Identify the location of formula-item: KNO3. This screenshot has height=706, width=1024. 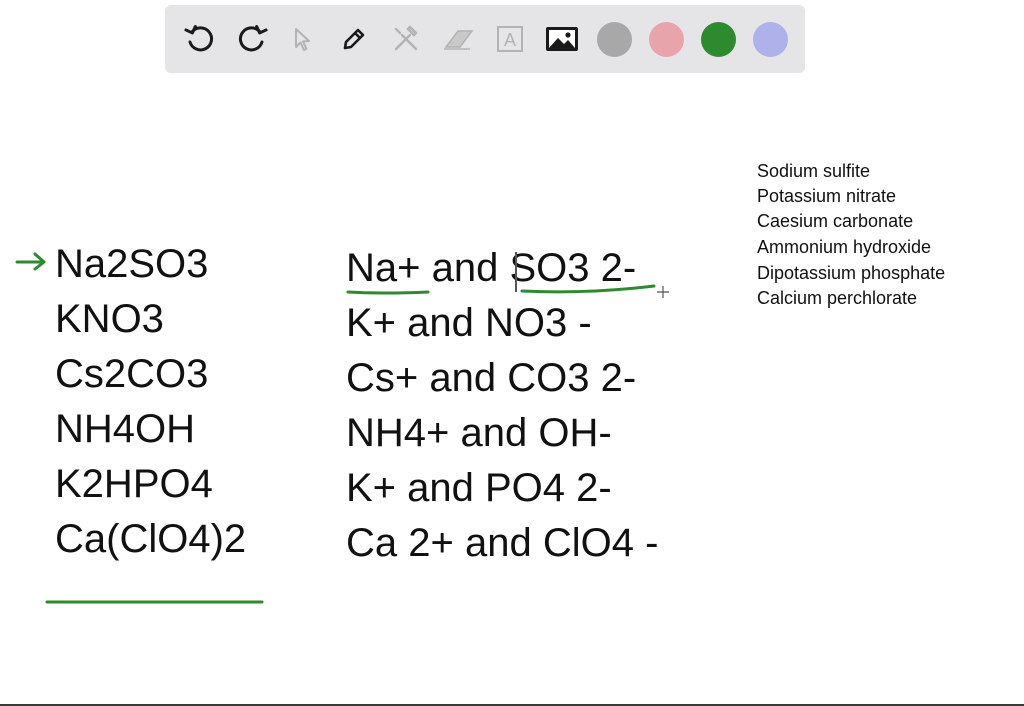
(109, 319).